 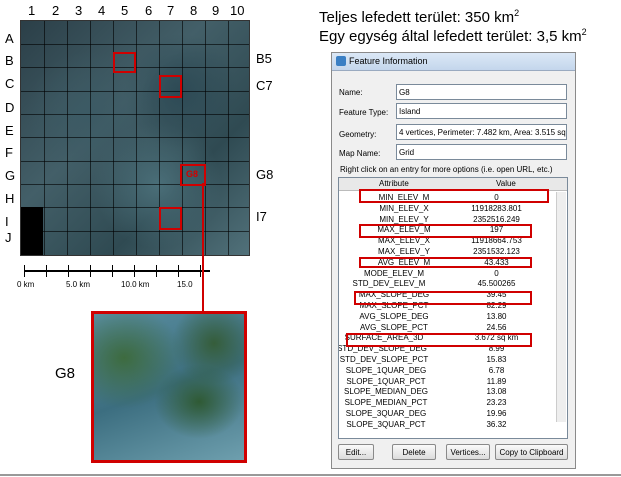 I want to click on attribute-cell: SLOPE_MEDIAN_DEG, so click(x=386, y=392).